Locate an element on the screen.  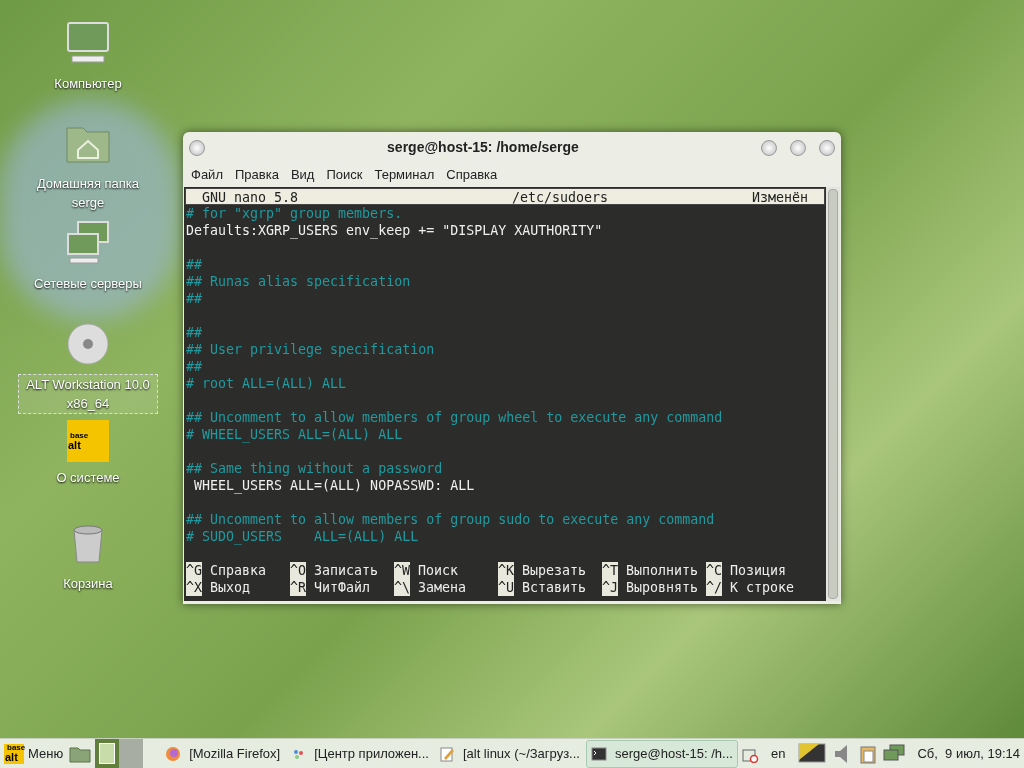
shortcut-label: Выполнить is located at coordinates (662, 570).